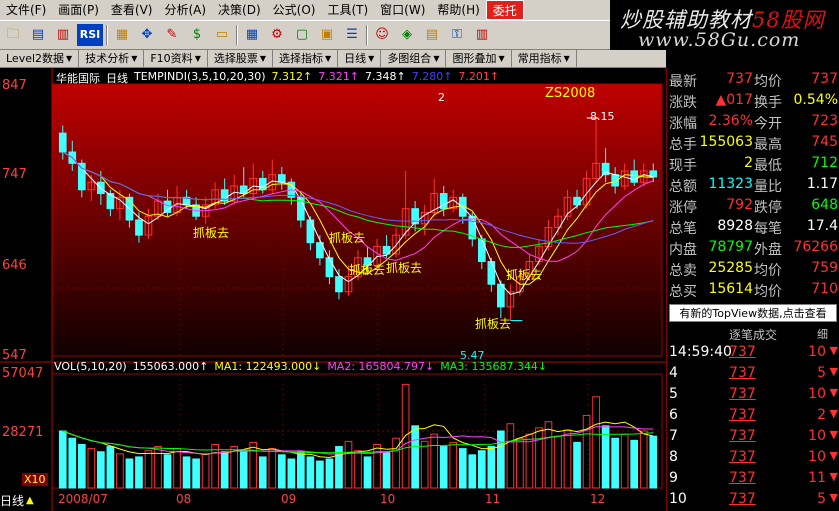 The width and height of the screenshot is (839, 511). Describe the element at coordinates (683, 145) in the screenshot. I see `quote-label: 总手` at that location.